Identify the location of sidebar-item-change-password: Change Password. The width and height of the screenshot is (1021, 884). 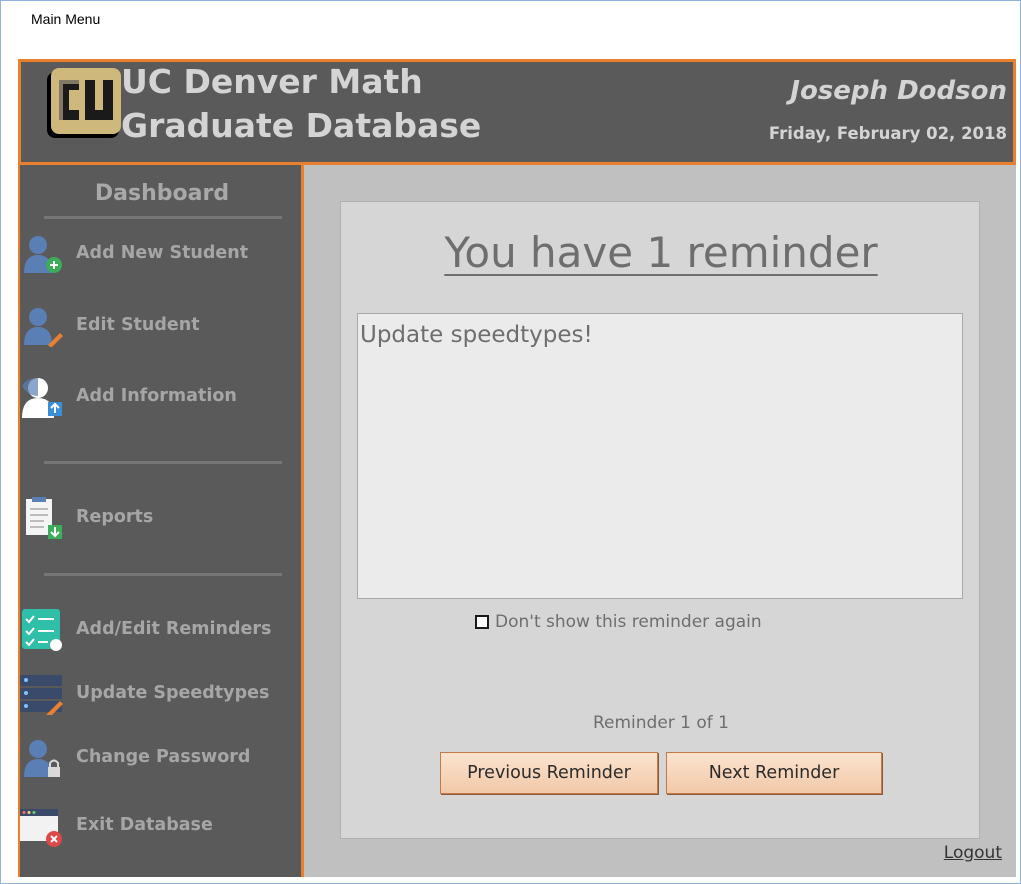
(162, 757).